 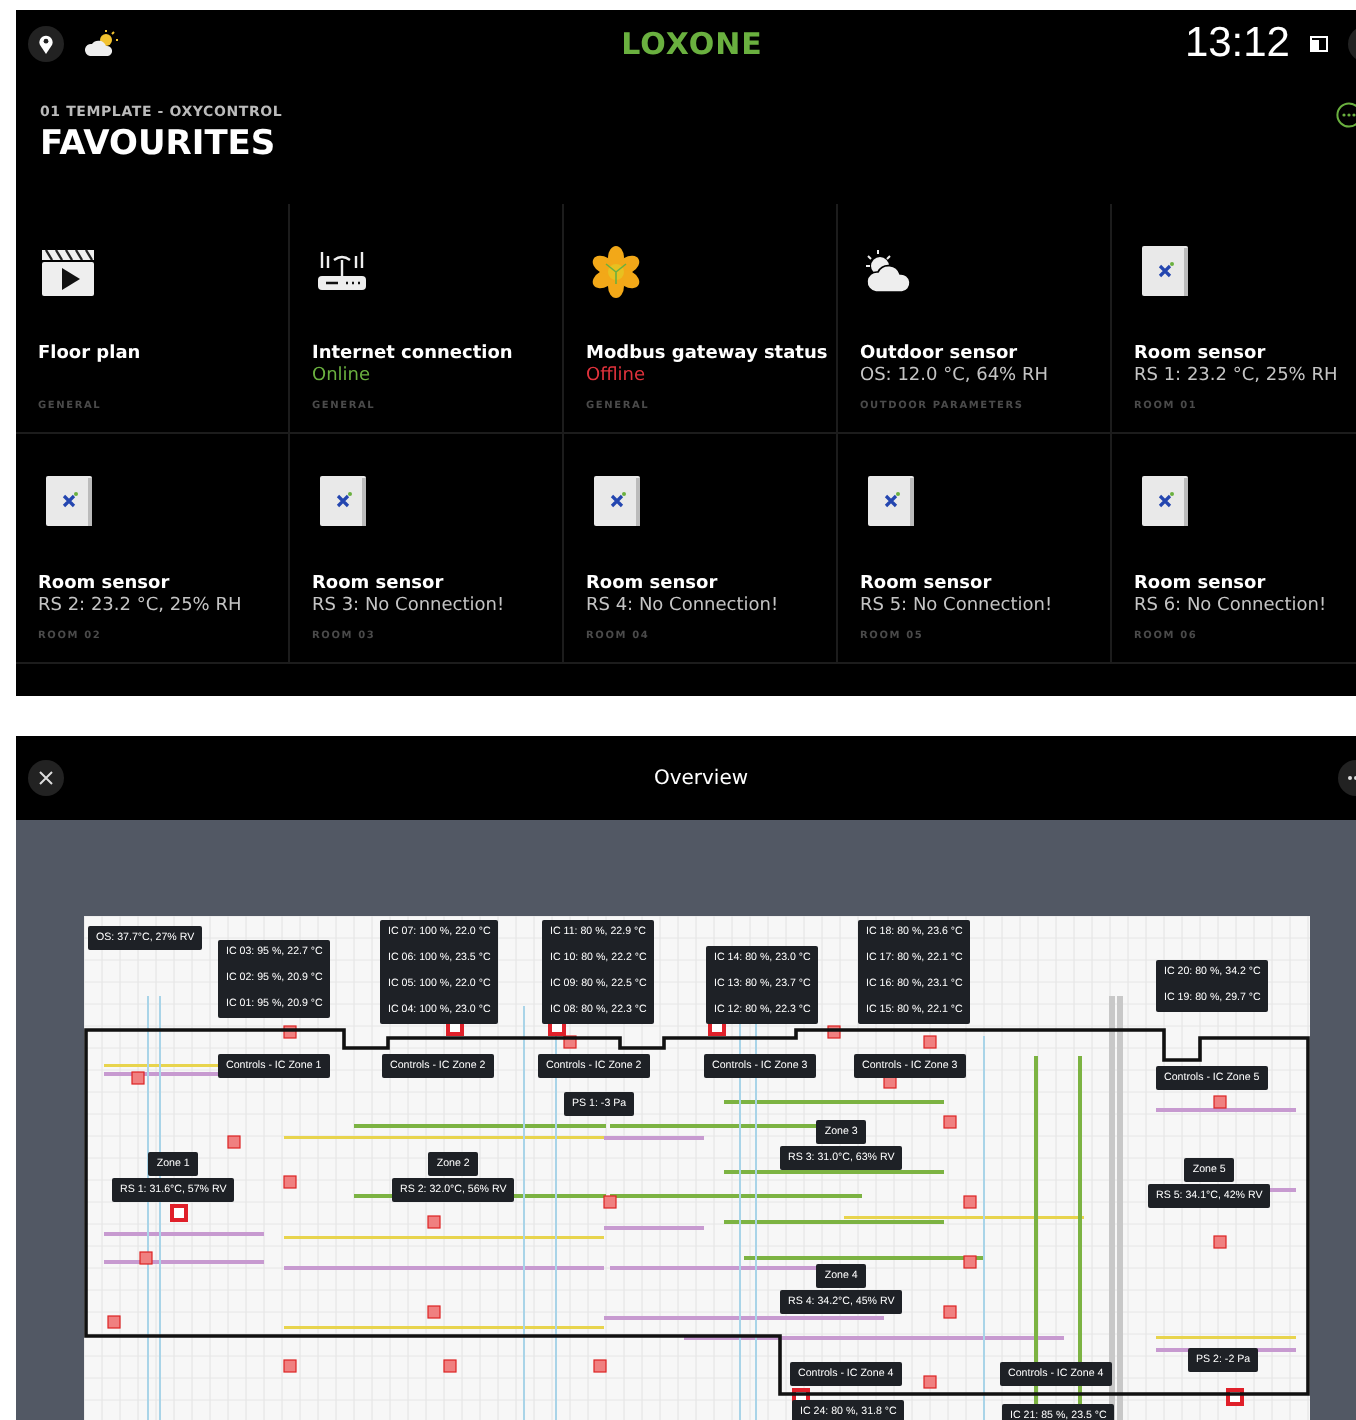 I want to click on tile-title: Outdoor sensor, so click(x=940, y=354).